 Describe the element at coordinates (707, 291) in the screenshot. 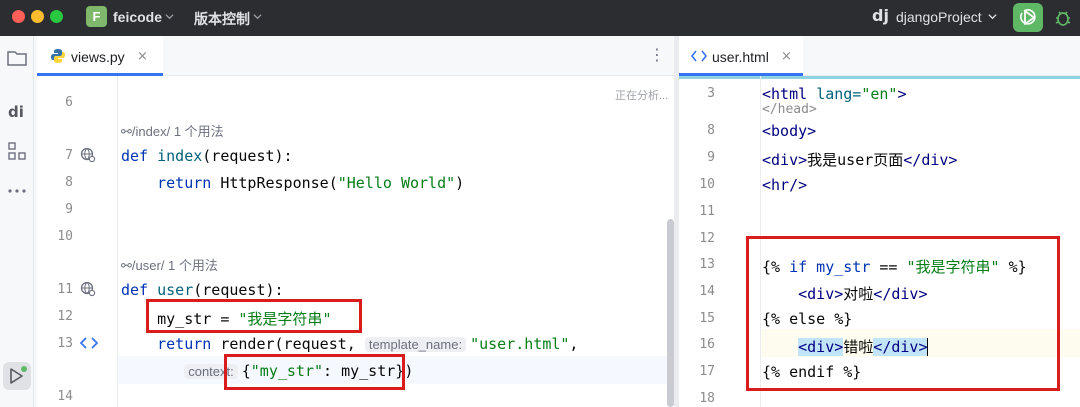

I see `line-number: 14` at that location.